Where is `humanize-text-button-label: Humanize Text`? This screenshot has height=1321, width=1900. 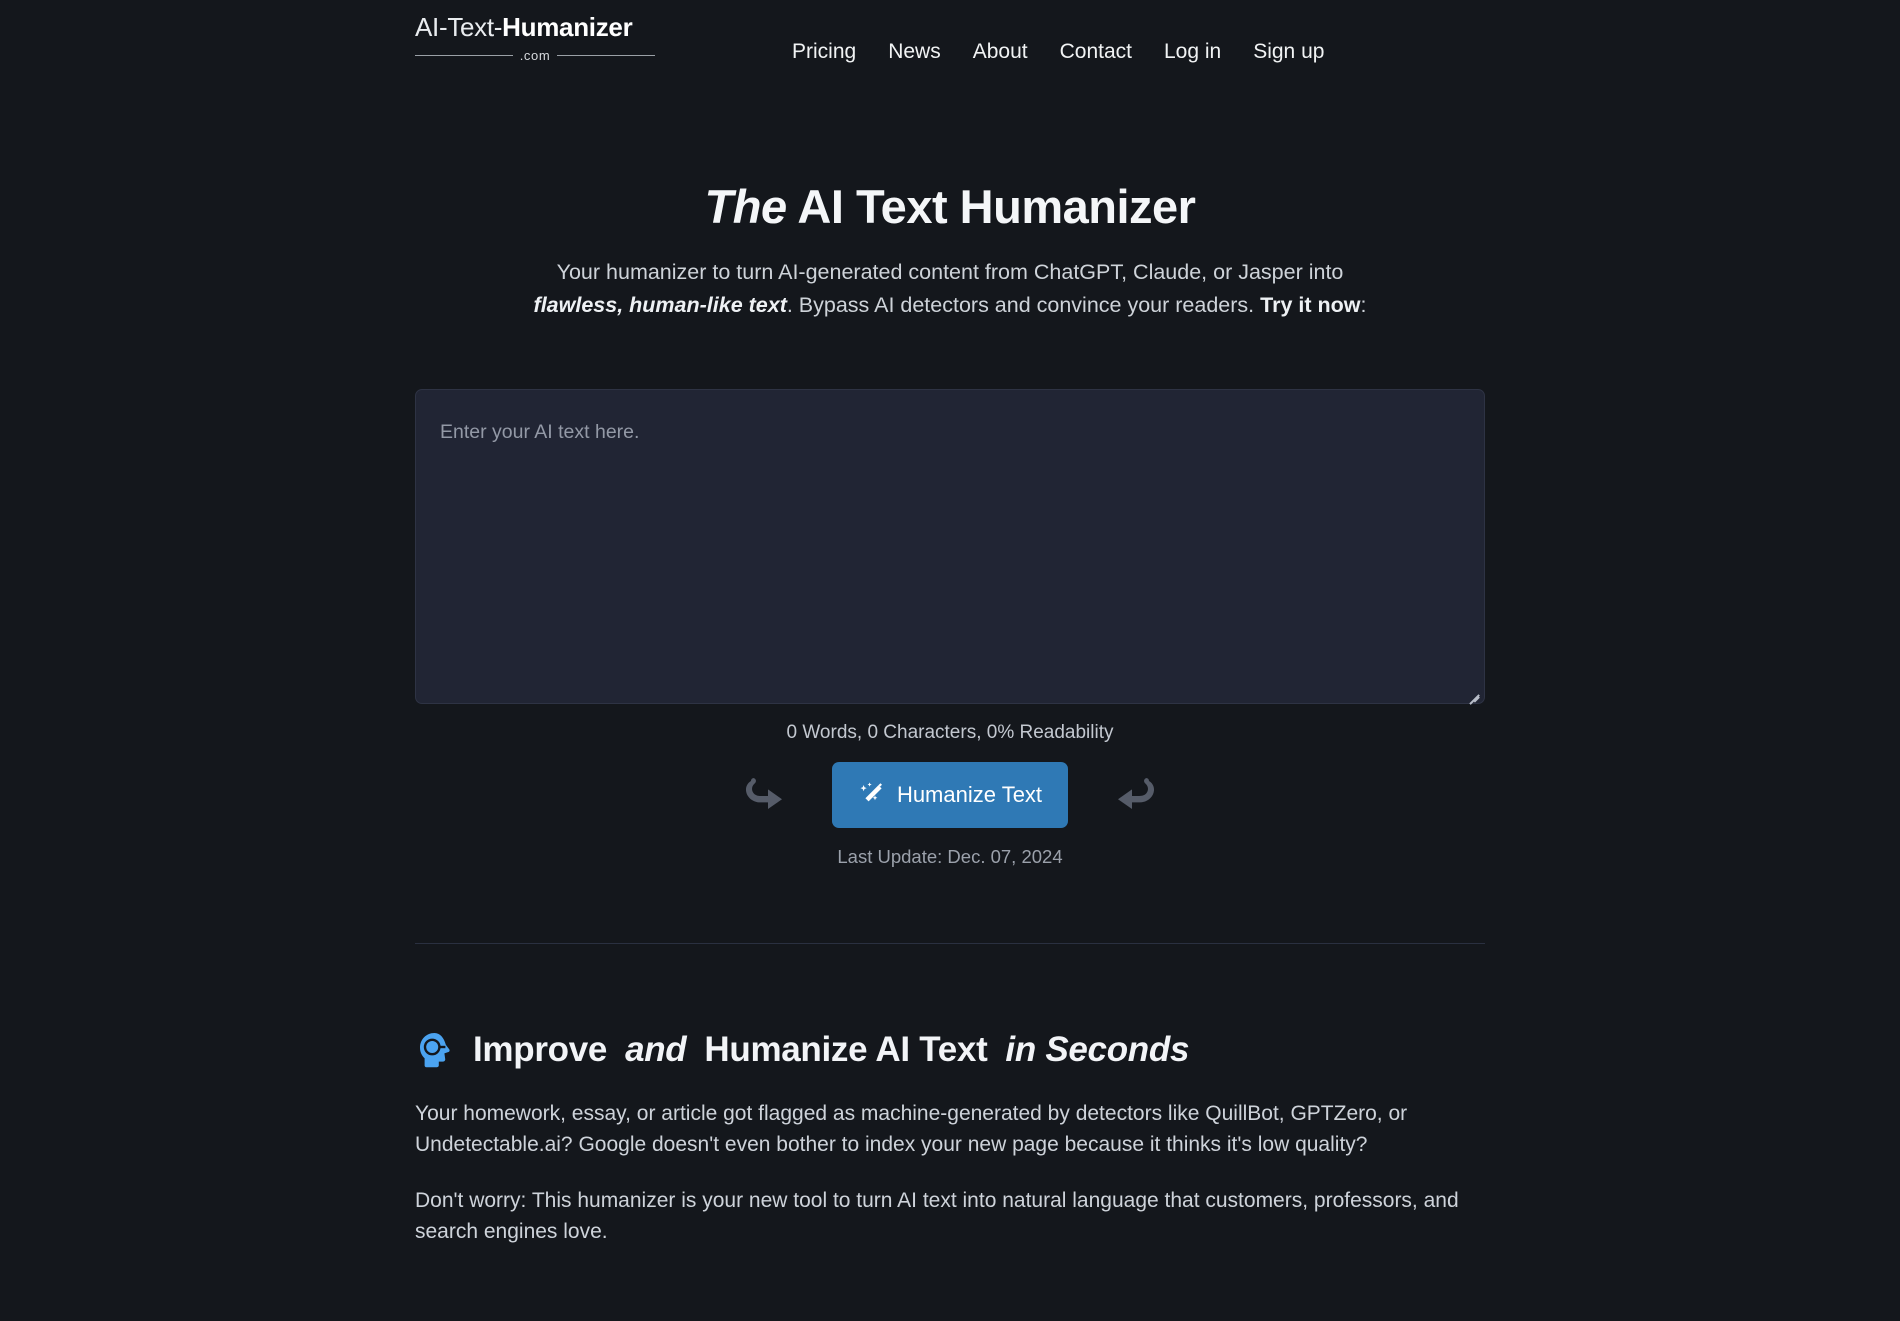
humanize-text-button-label: Humanize Text is located at coordinates (969, 795).